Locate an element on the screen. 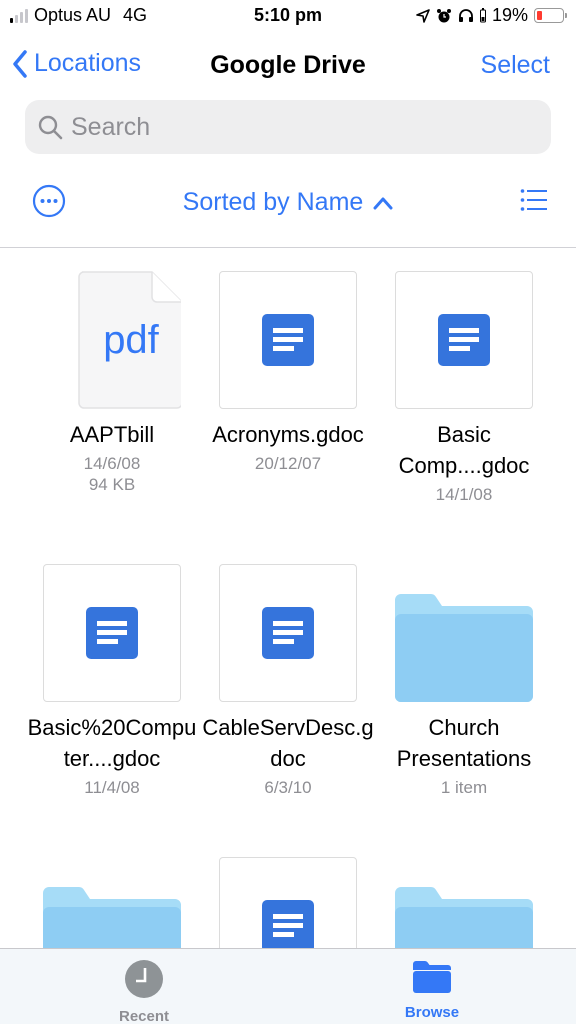  charging-icon is located at coordinates (482, 15).